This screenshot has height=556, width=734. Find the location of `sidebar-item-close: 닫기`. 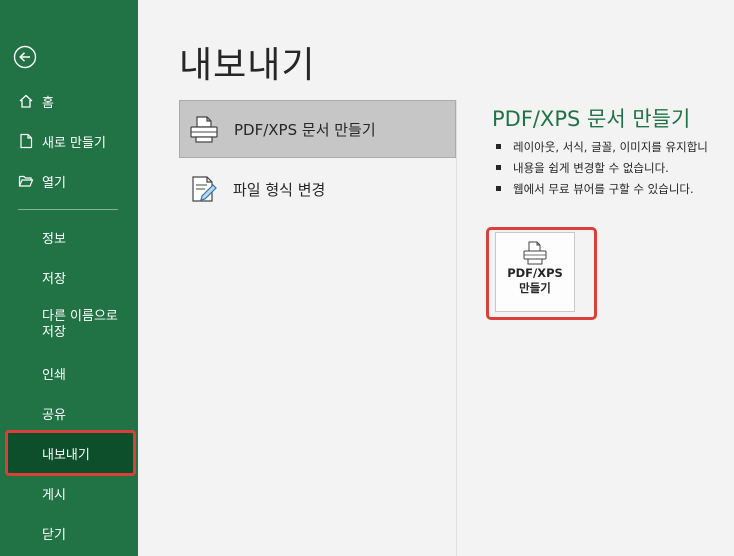

sidebar-item-close: 닫기 is located at coordinates (69, 533).